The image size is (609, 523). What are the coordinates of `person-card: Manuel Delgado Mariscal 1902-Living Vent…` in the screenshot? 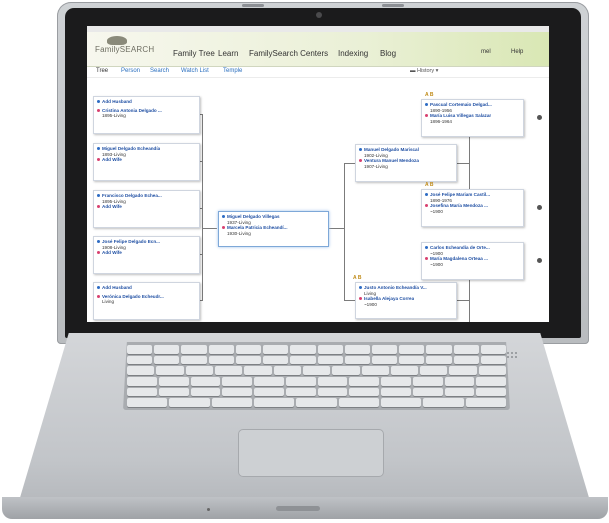 It's located at (406, 163).